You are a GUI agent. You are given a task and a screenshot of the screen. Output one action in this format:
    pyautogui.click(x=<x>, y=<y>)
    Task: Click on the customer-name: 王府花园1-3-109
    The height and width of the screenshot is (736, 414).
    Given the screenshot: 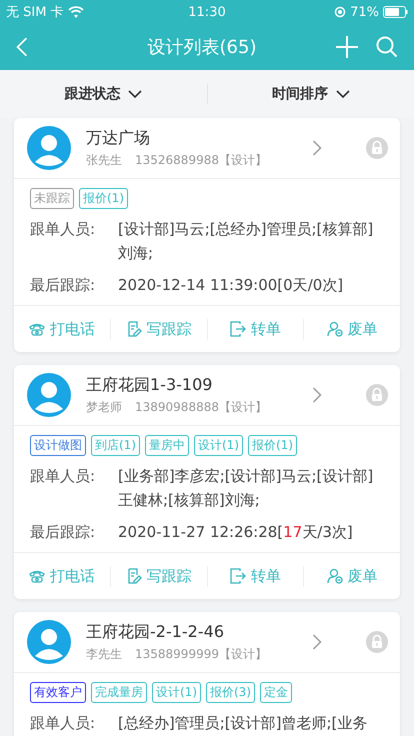 What is the action you would take?
    pyautogui.click(x=150, y=385)
    